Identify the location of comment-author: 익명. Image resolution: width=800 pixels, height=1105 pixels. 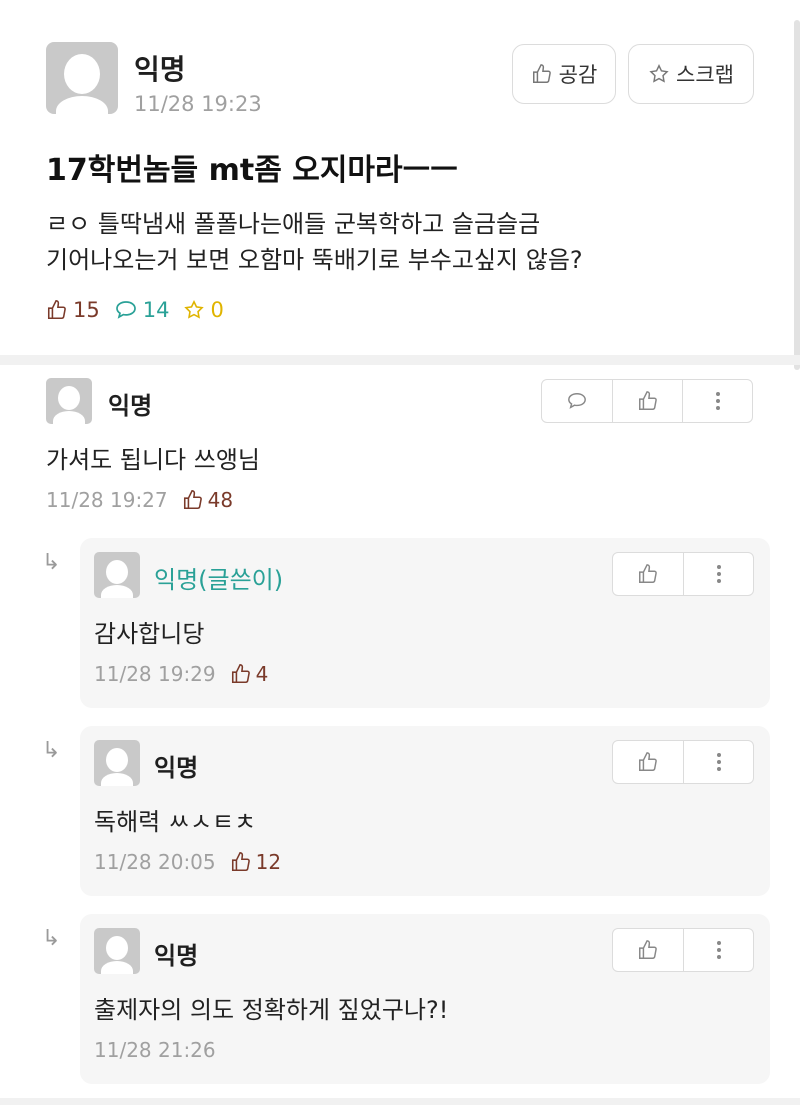
(130, 406).